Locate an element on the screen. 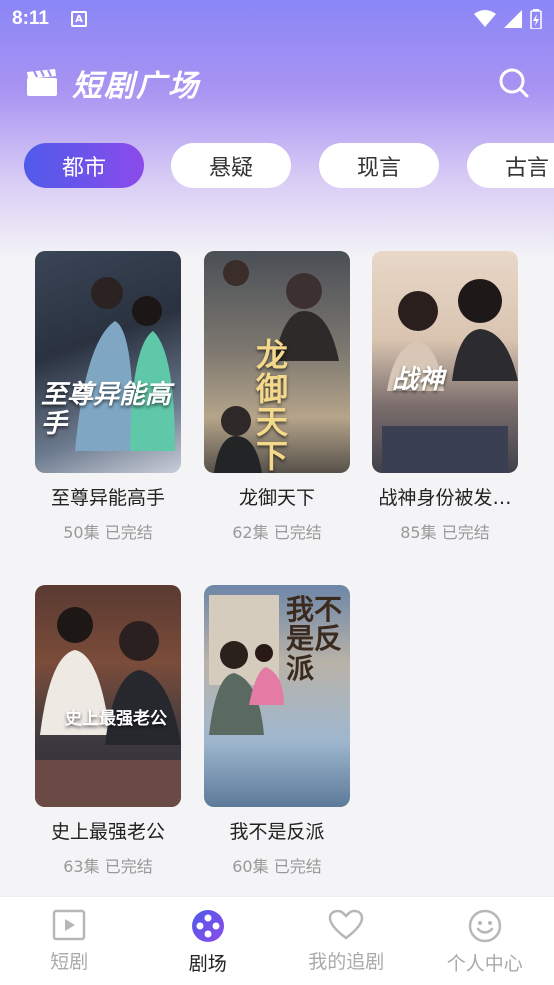 This screenshot has height=985, width=554. drama-meta: 60集 已完结 is located at coordinates (277, 865).